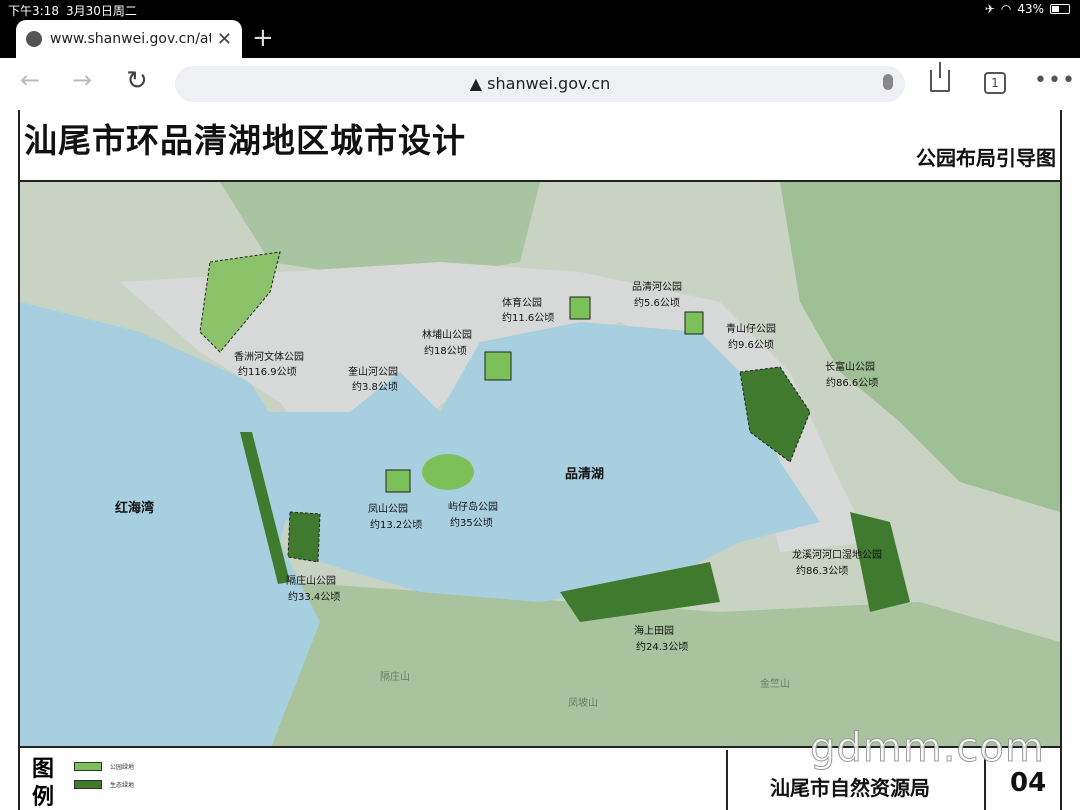 The height and width of the screenshot is (810, 1080). I want to click on legend-label: 生态绿地, so click(122, 785).